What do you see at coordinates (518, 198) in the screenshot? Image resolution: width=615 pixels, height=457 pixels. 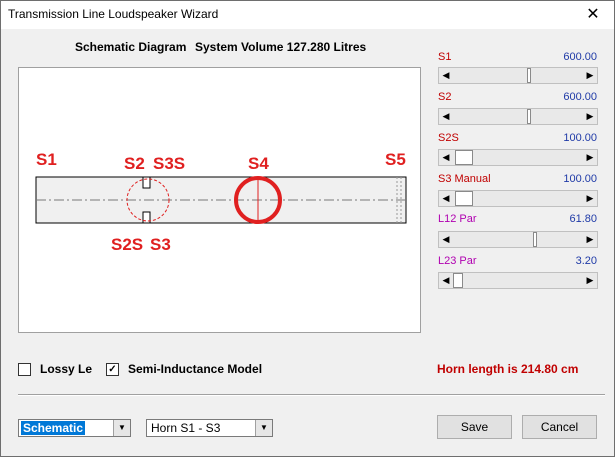 I see `slider-s3: ◀ ▶` at bounding box center [518, 198].